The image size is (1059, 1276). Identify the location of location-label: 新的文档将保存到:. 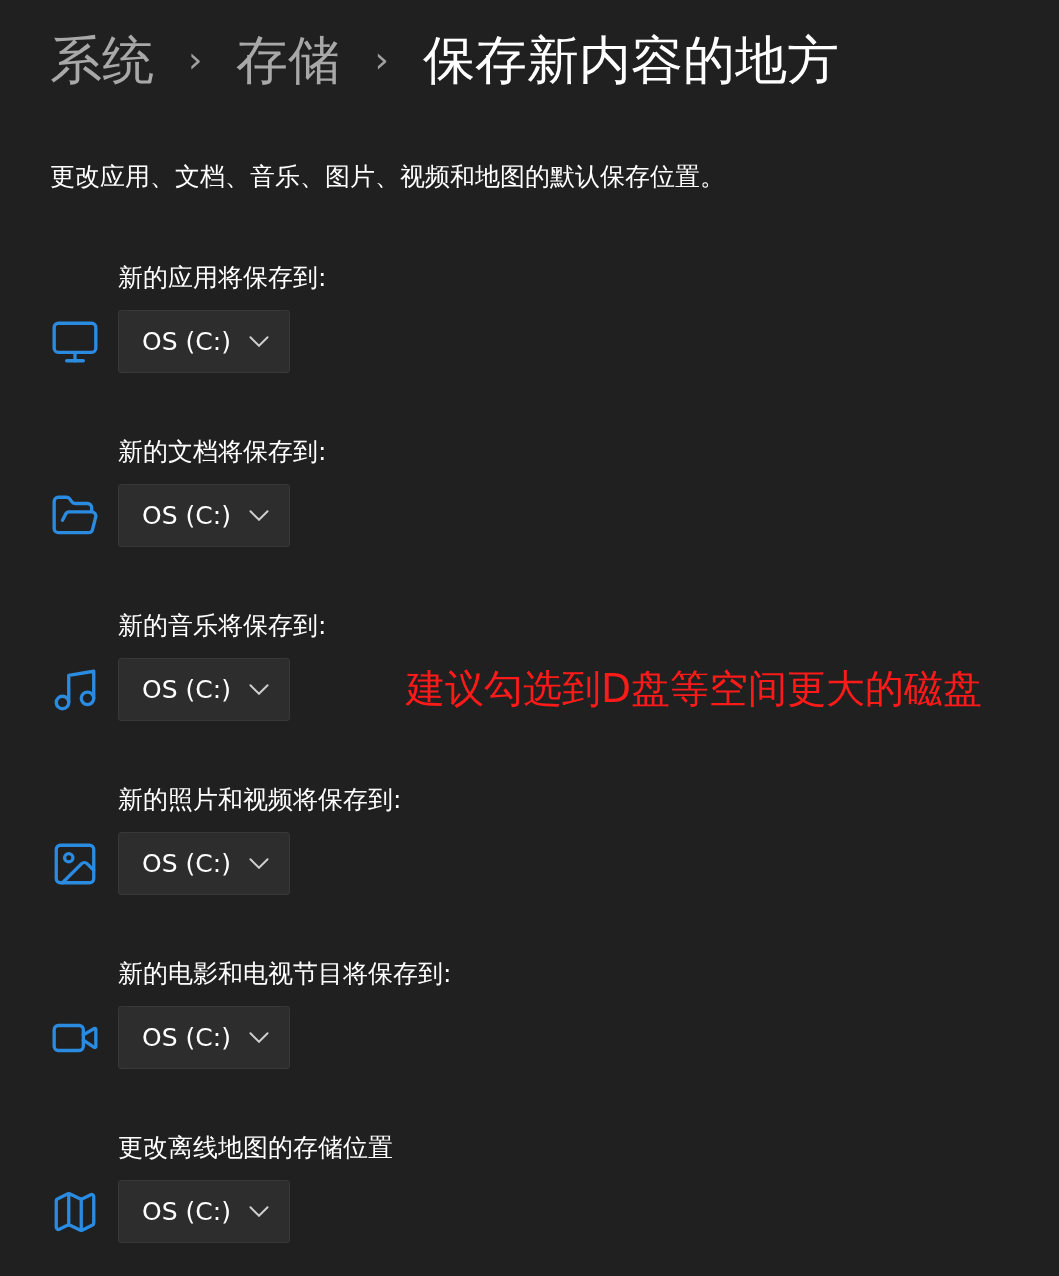
(223, 452).